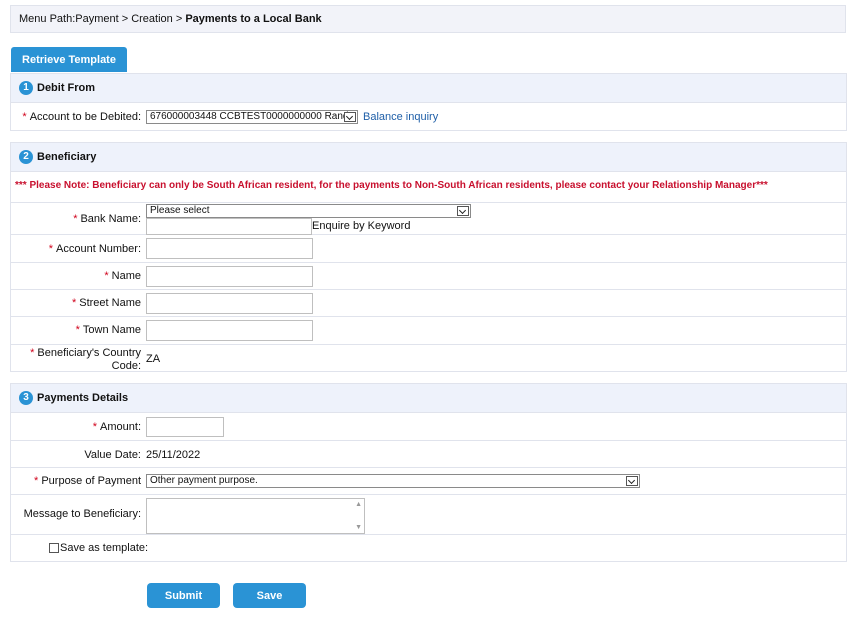 This screenshot has width=860, height=617. Describe the element at coordinates (108, 330) in the screenshot. I see `town-name-label: * Town Name` at that location.